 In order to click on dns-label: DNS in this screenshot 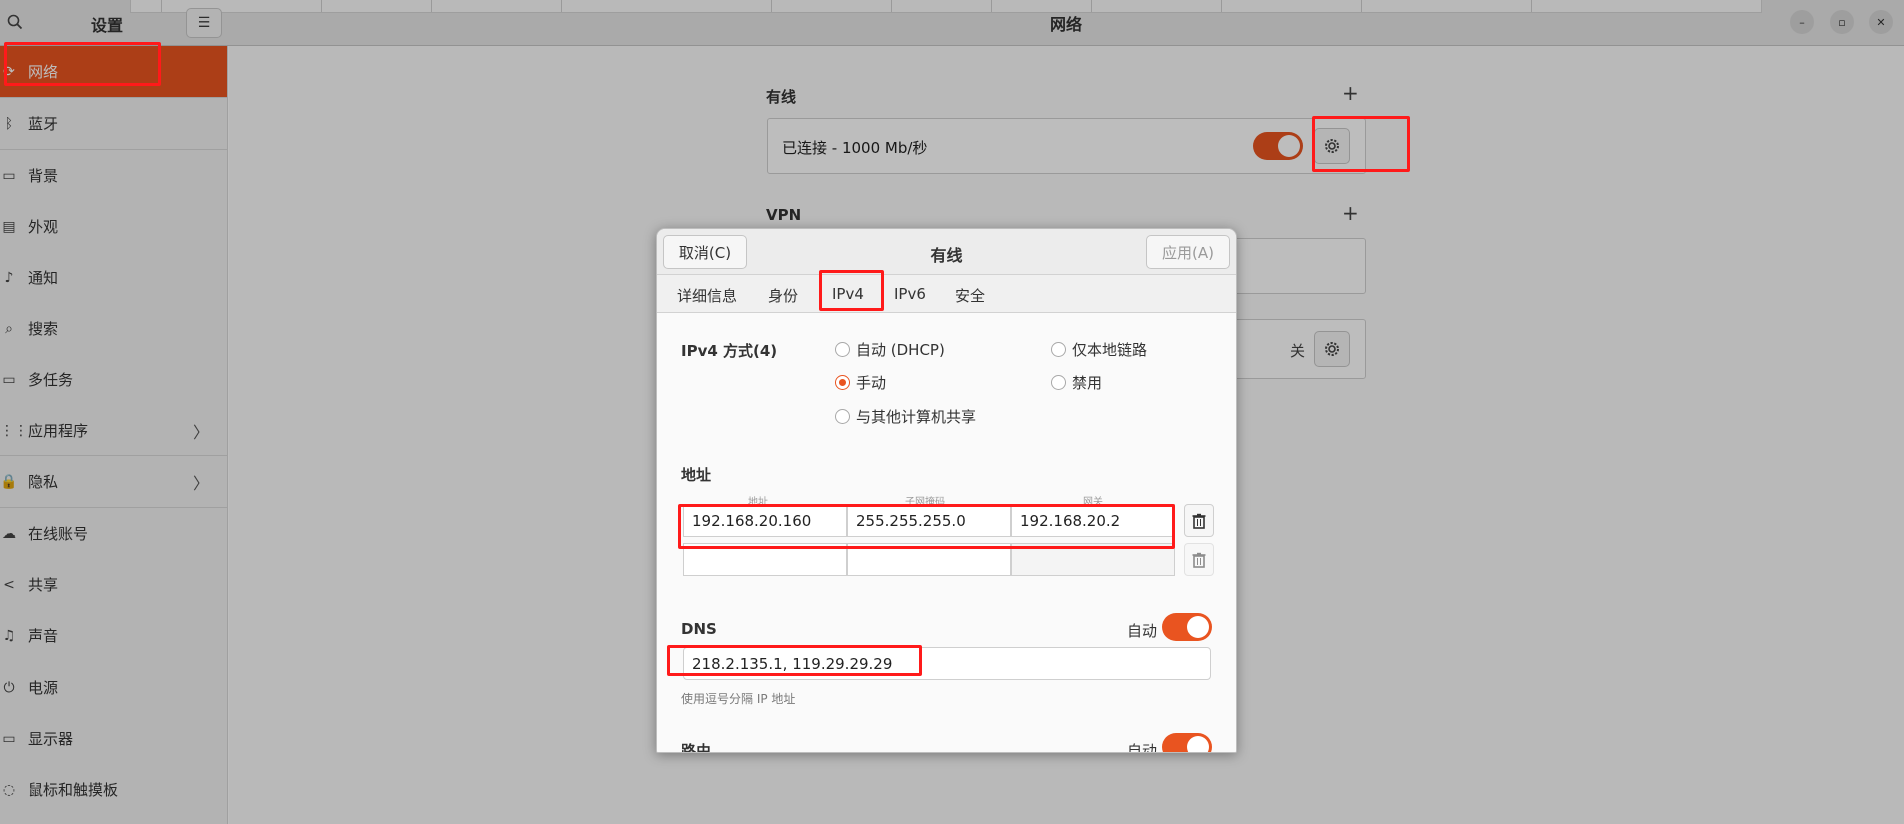, I will do `click(699, 629)`.